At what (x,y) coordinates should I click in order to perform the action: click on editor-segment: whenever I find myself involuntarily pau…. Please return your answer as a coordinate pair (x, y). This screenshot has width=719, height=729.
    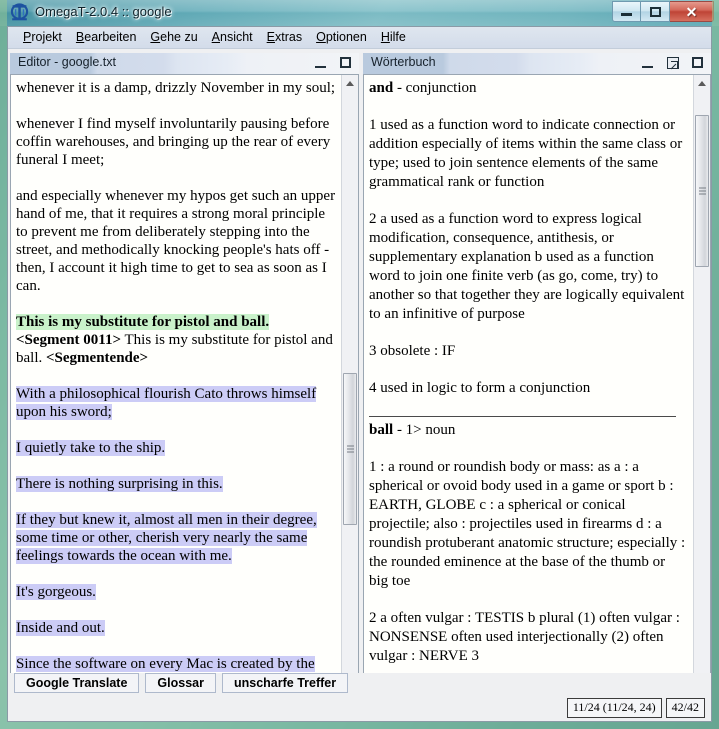
    Looking at the image, I should click on (176, 142).